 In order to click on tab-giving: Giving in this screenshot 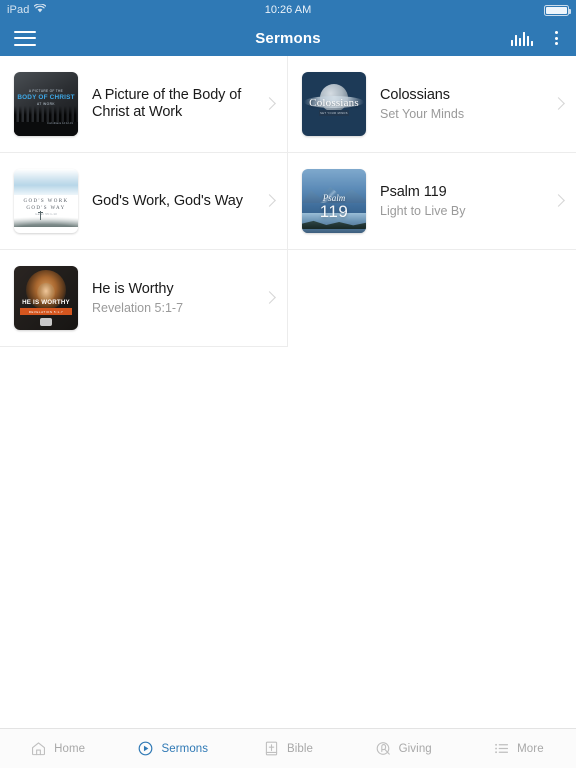, I will do `click(403, 748)`.